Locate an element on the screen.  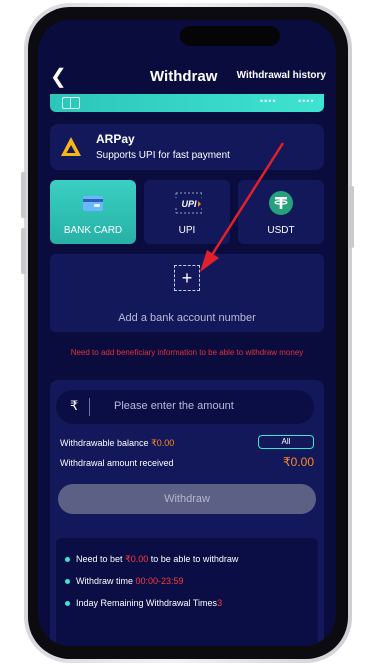
method-bank-card: BANK CARD is located at coordinates (93, 212).